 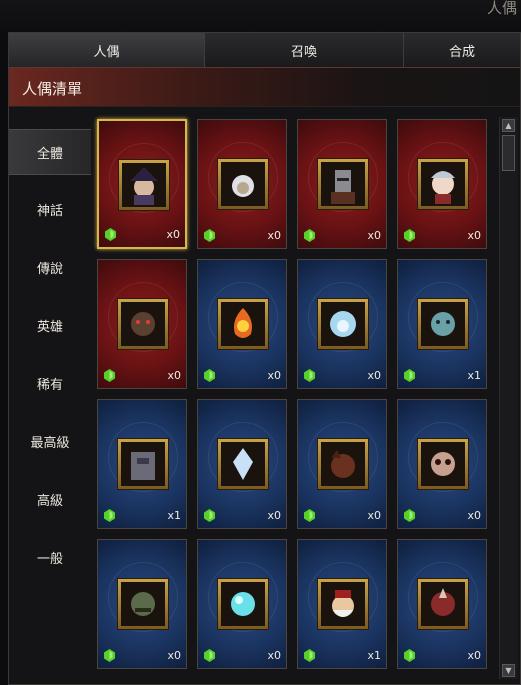 What do you see at coordinates (107, 50) in the screenshot?
I see `tab-dolls: 人偶` at bounding box center [107, 50].